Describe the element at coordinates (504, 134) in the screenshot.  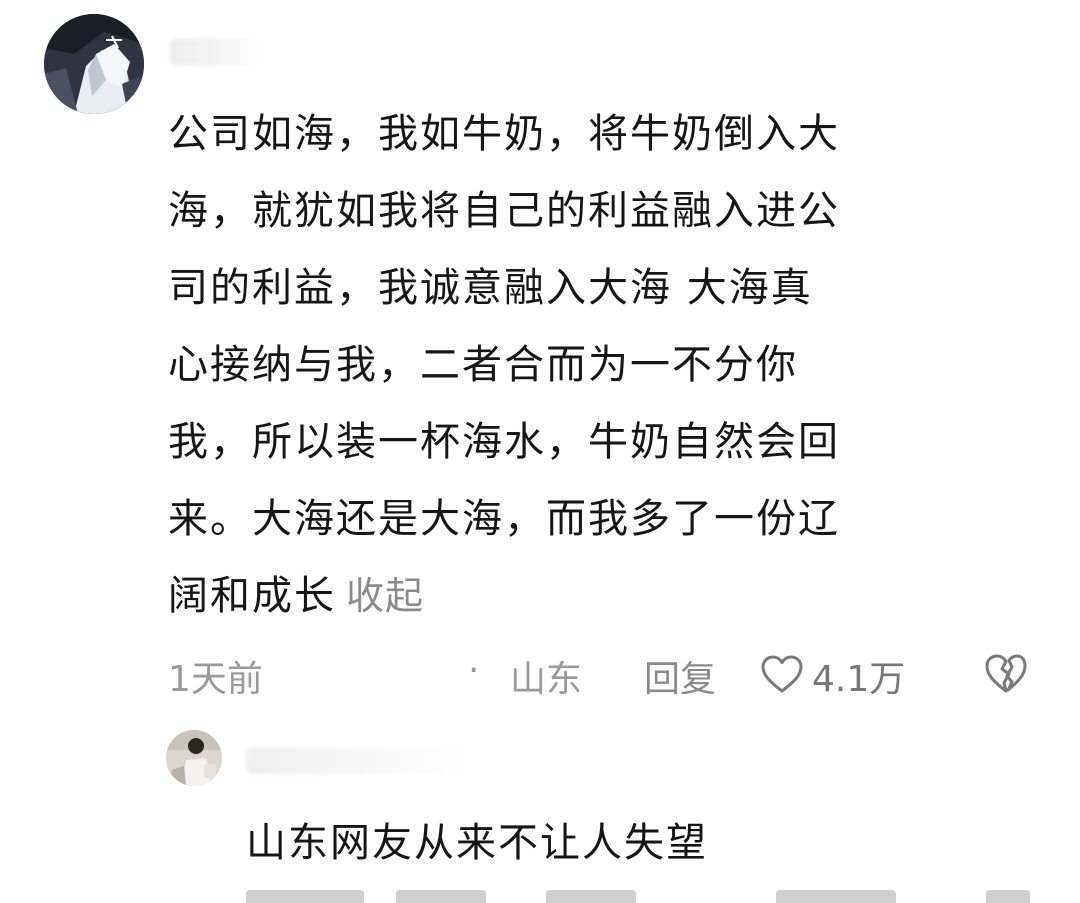
I see `comment-line: 公司如海，我如牛奶，将牛奶倒入大` at that location.